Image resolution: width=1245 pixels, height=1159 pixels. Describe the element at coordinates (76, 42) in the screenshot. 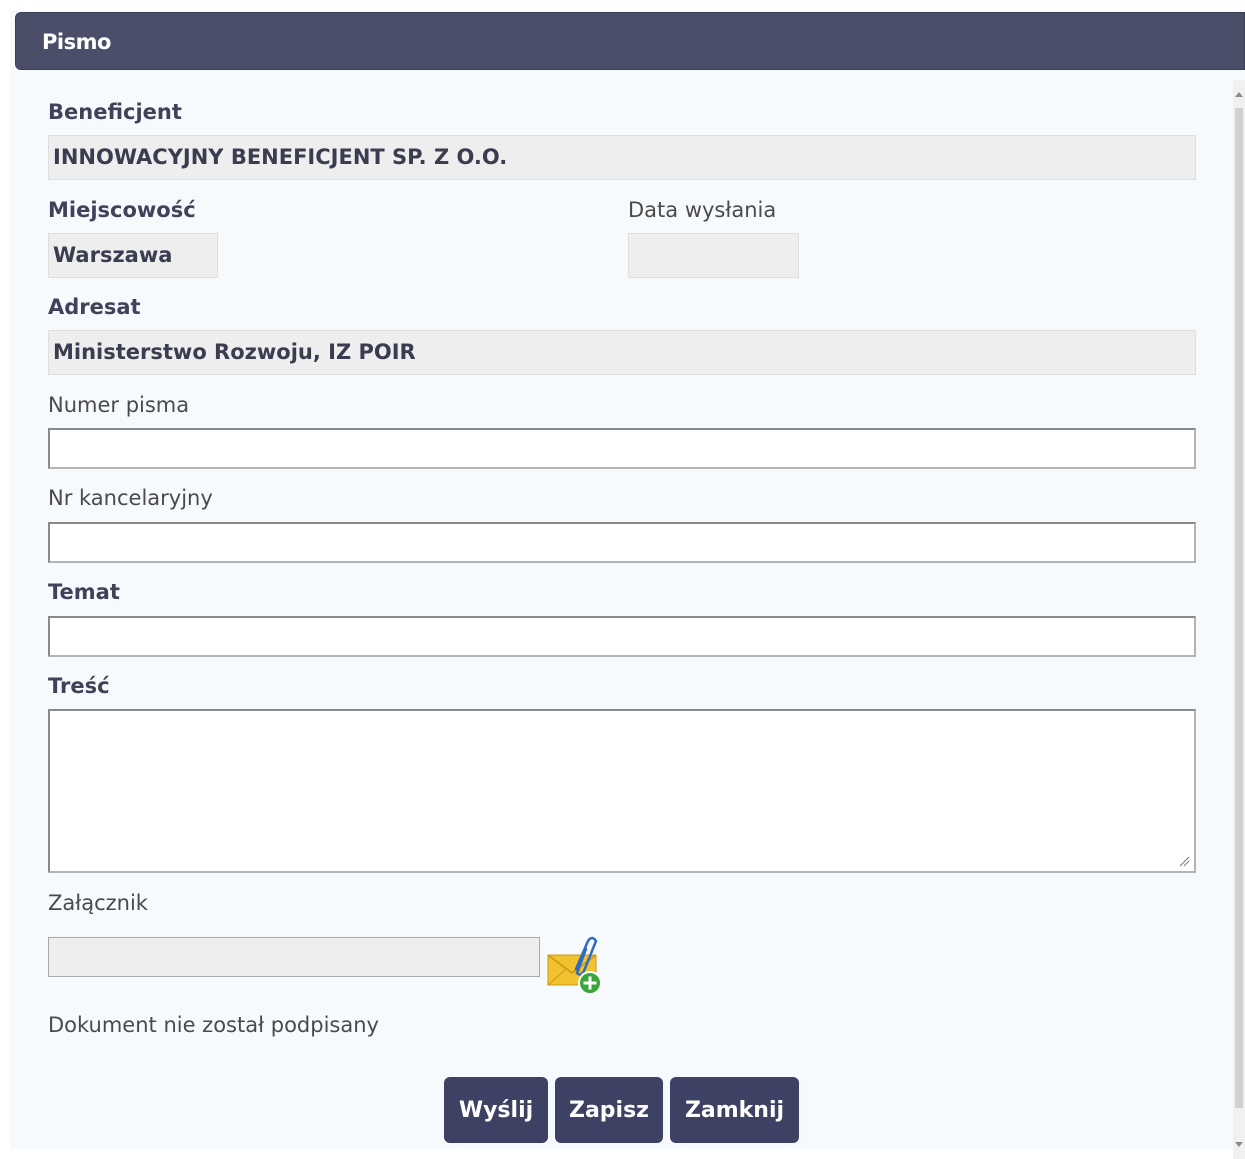

I see `dialog-title: Pismo` at that location.